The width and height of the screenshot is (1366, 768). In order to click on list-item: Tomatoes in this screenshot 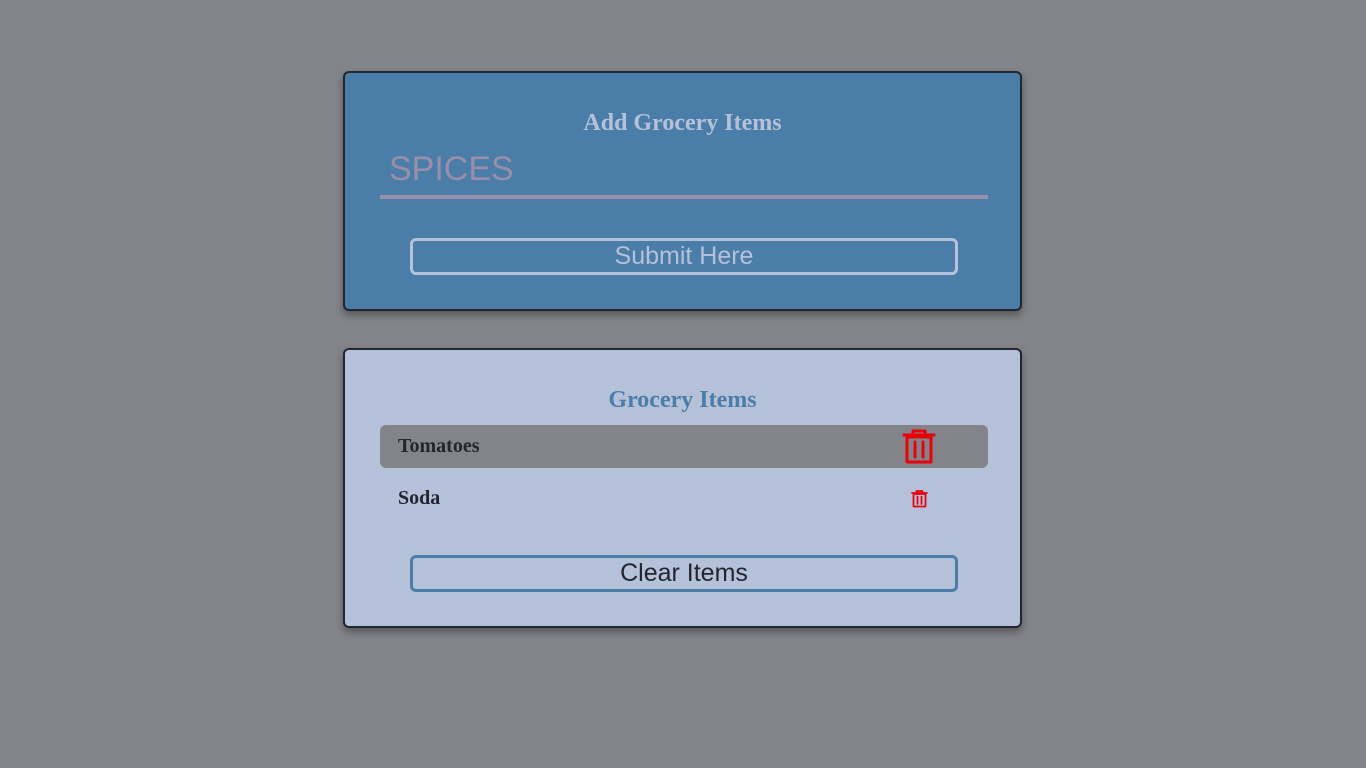, I will do `click(684, 446)`.